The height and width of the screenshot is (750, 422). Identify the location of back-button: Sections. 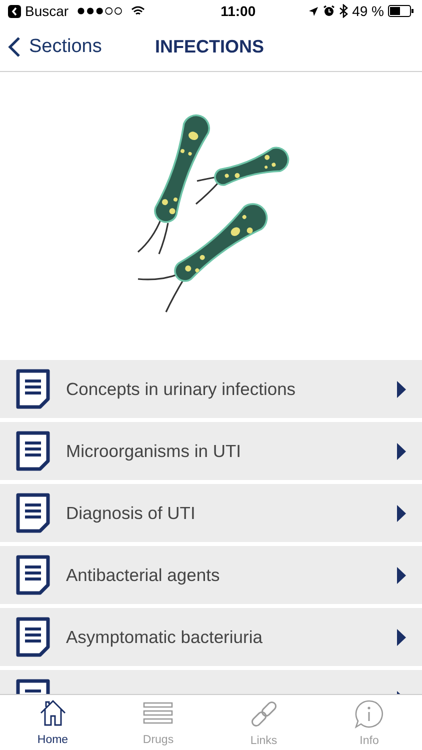
(51, 47).